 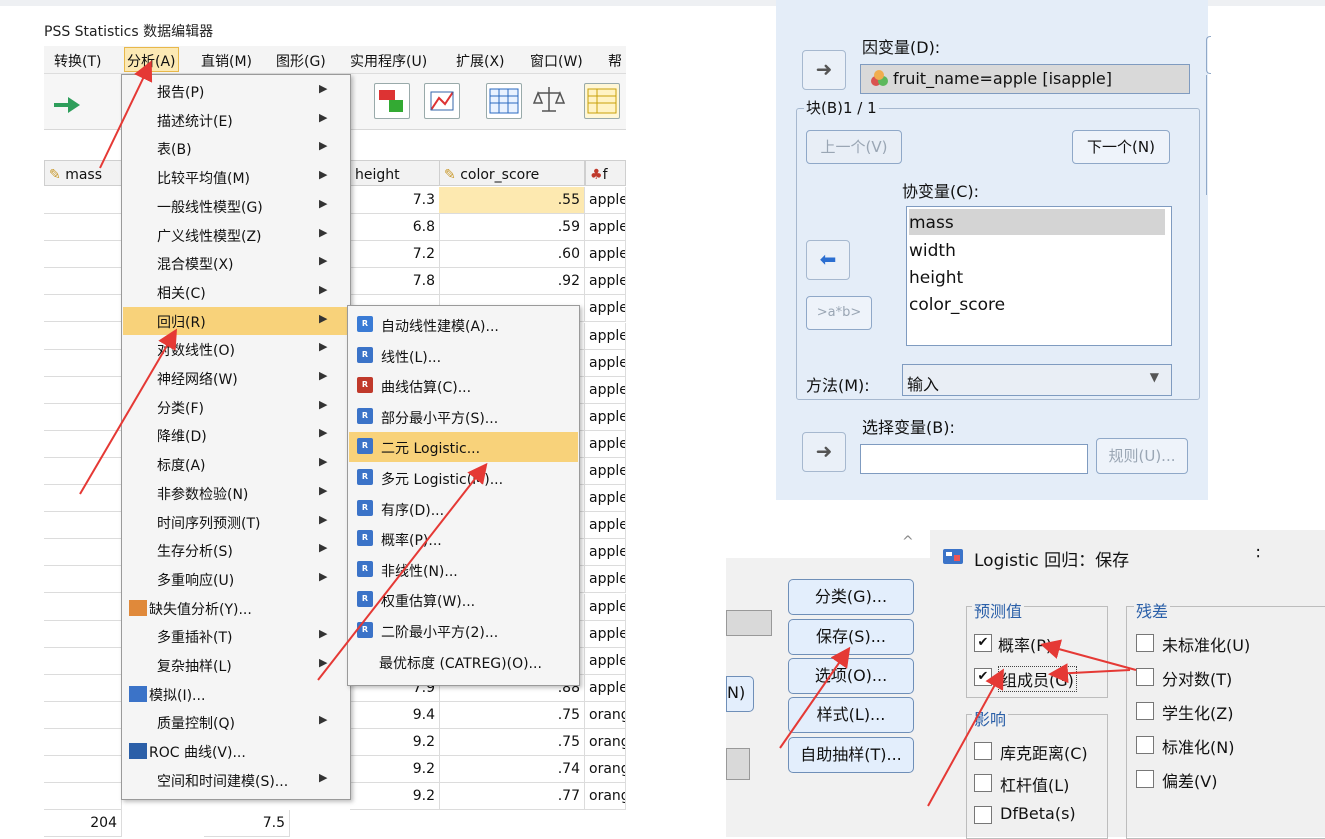 I want to click on analyze-menu-item: 复杂抽样(L) ▶, so click(x=236, y=665).